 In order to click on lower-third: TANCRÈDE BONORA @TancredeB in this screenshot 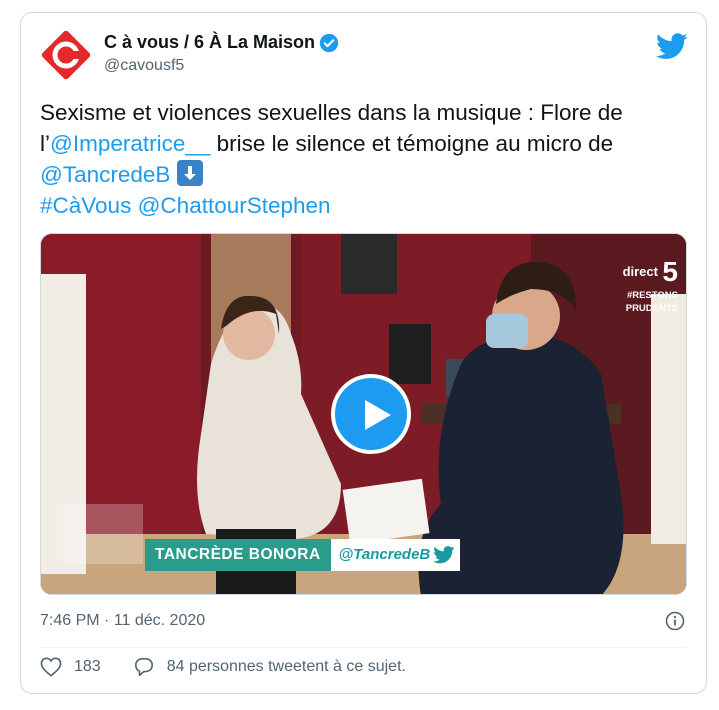, I will do `click(303, 555)`.